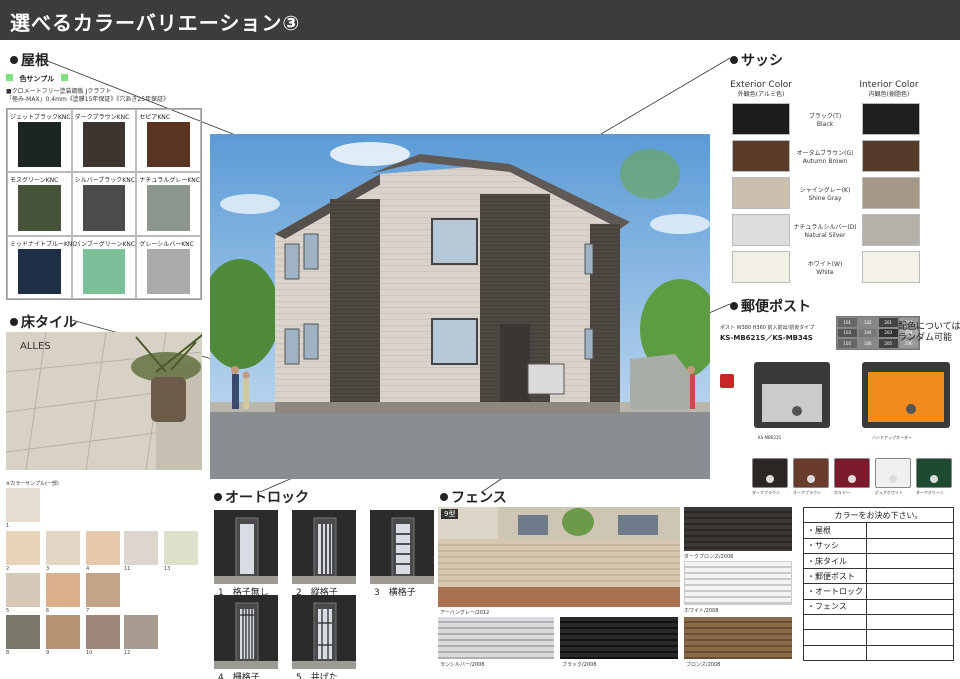 This screenshot has height=679, width=960. Describe the element at coordinates (154, 117) in the screenshot. I see `roof-color-label: セピアKNC` at that location.